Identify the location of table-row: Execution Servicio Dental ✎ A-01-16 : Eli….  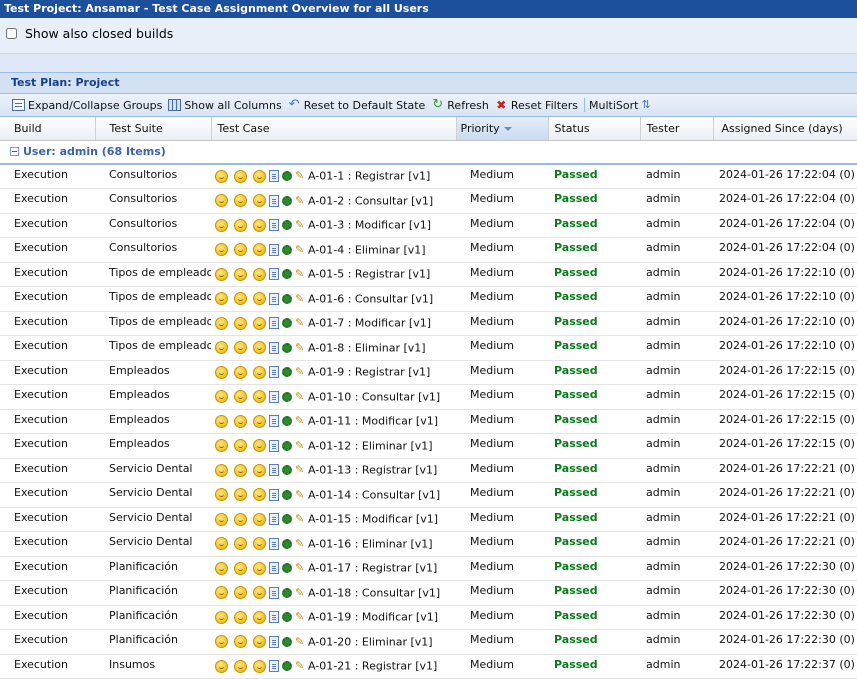
(428, 544).